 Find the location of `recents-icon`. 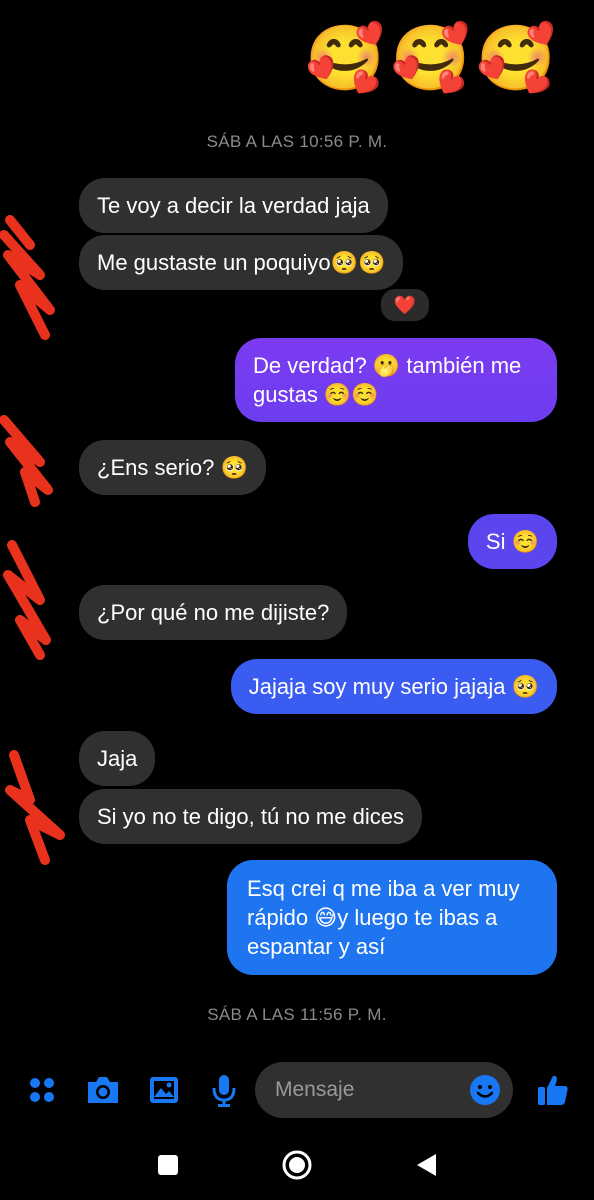

recents-icon is located at coordinates (168, 1165).